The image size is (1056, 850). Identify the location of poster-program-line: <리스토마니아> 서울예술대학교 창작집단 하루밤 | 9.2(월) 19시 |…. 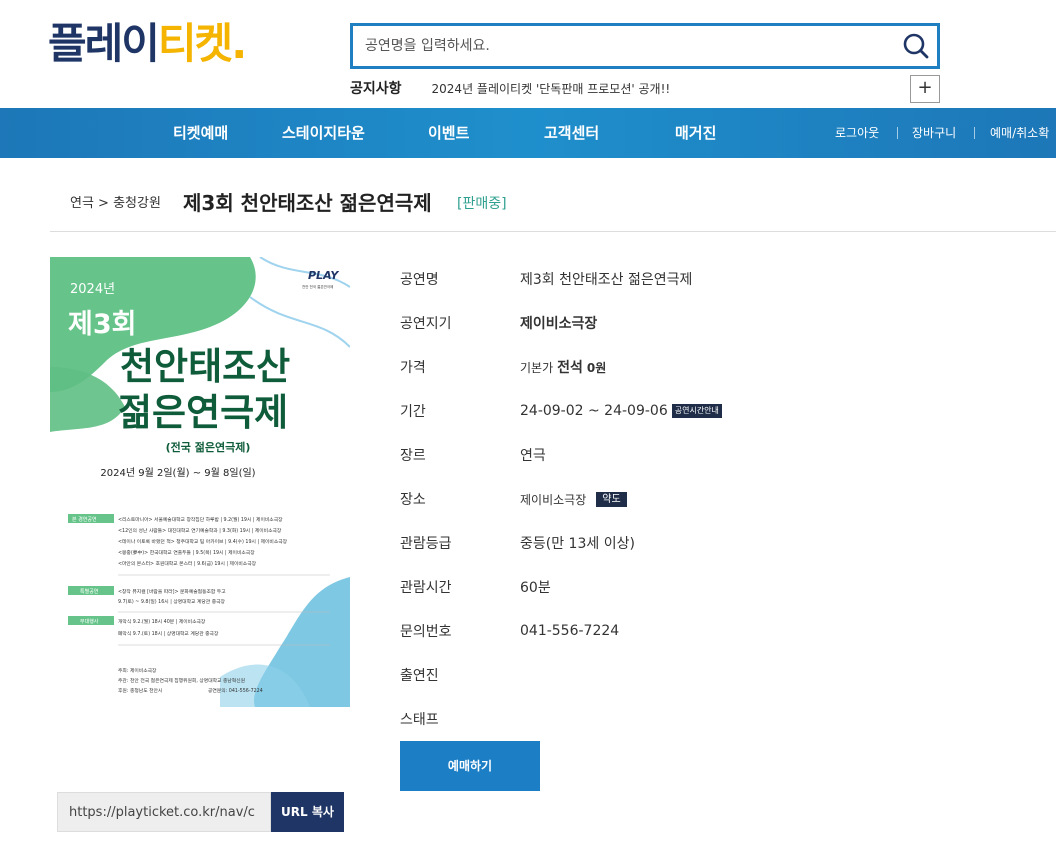
(200, 519).